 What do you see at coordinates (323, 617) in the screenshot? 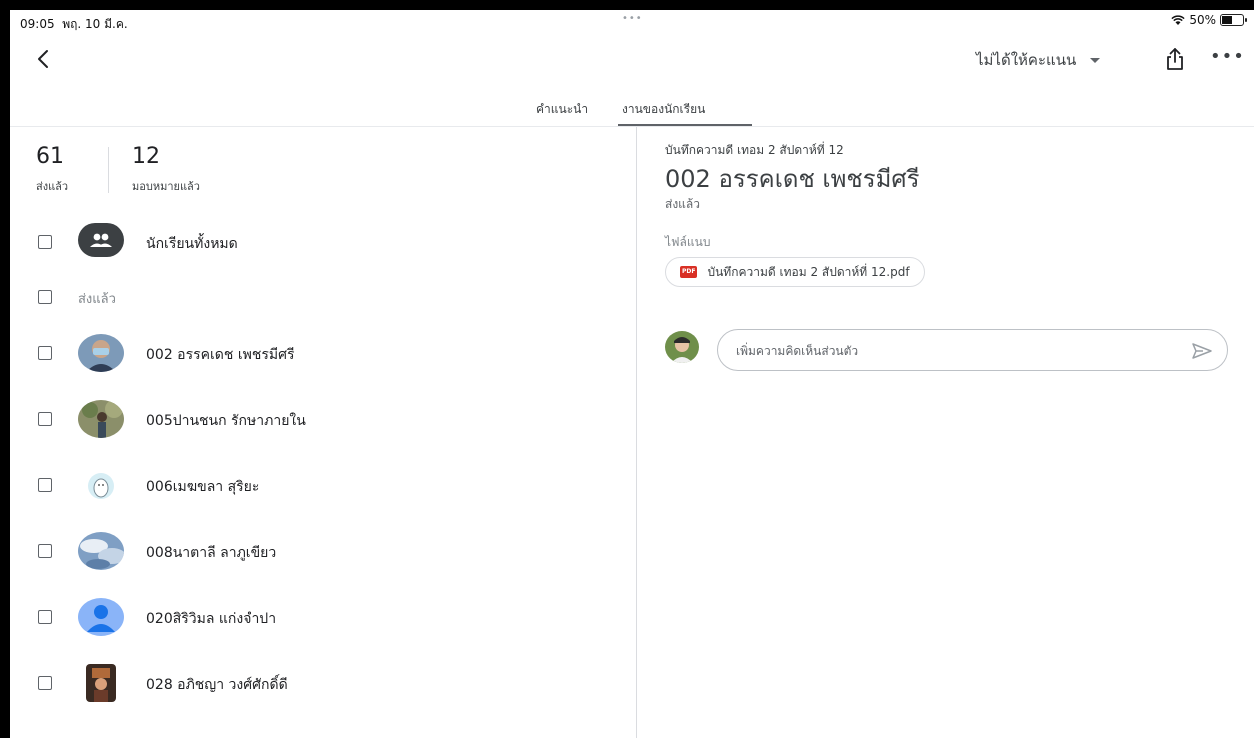
I see `student-row: 020สิริวิมล แก่งจำปา` at bounding box center [323, 617].